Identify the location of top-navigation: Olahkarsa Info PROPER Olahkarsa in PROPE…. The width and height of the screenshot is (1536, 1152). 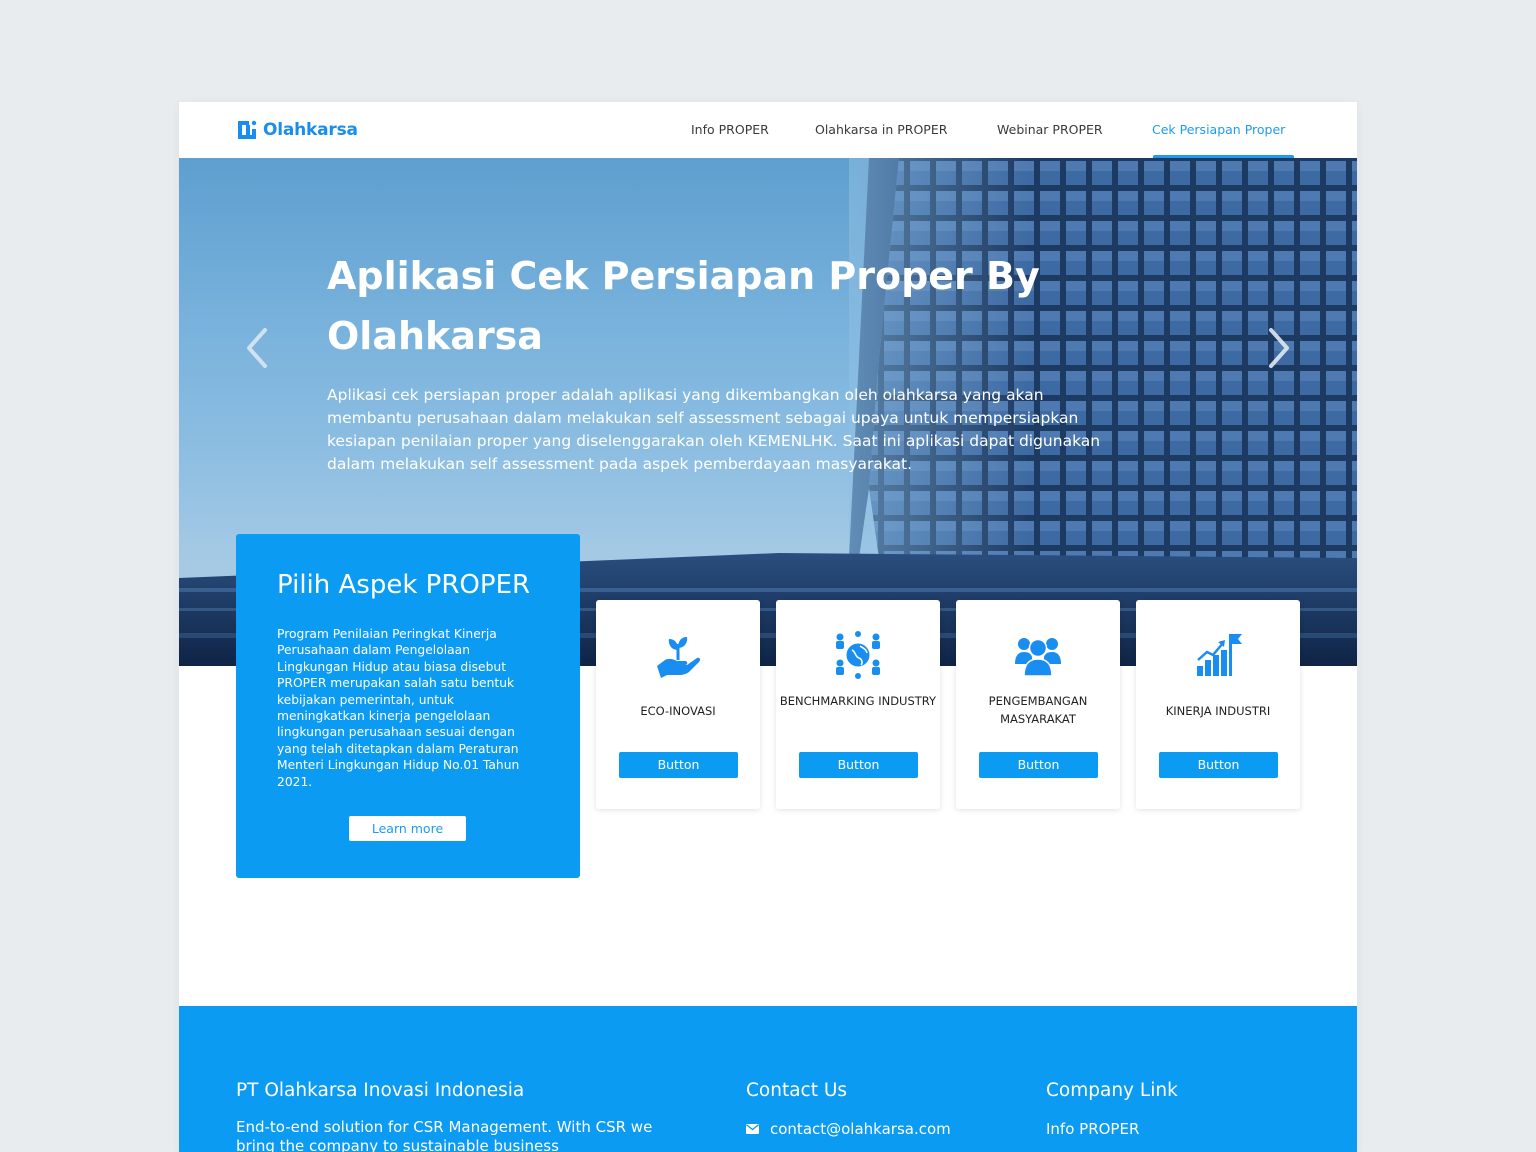
(768, 130).